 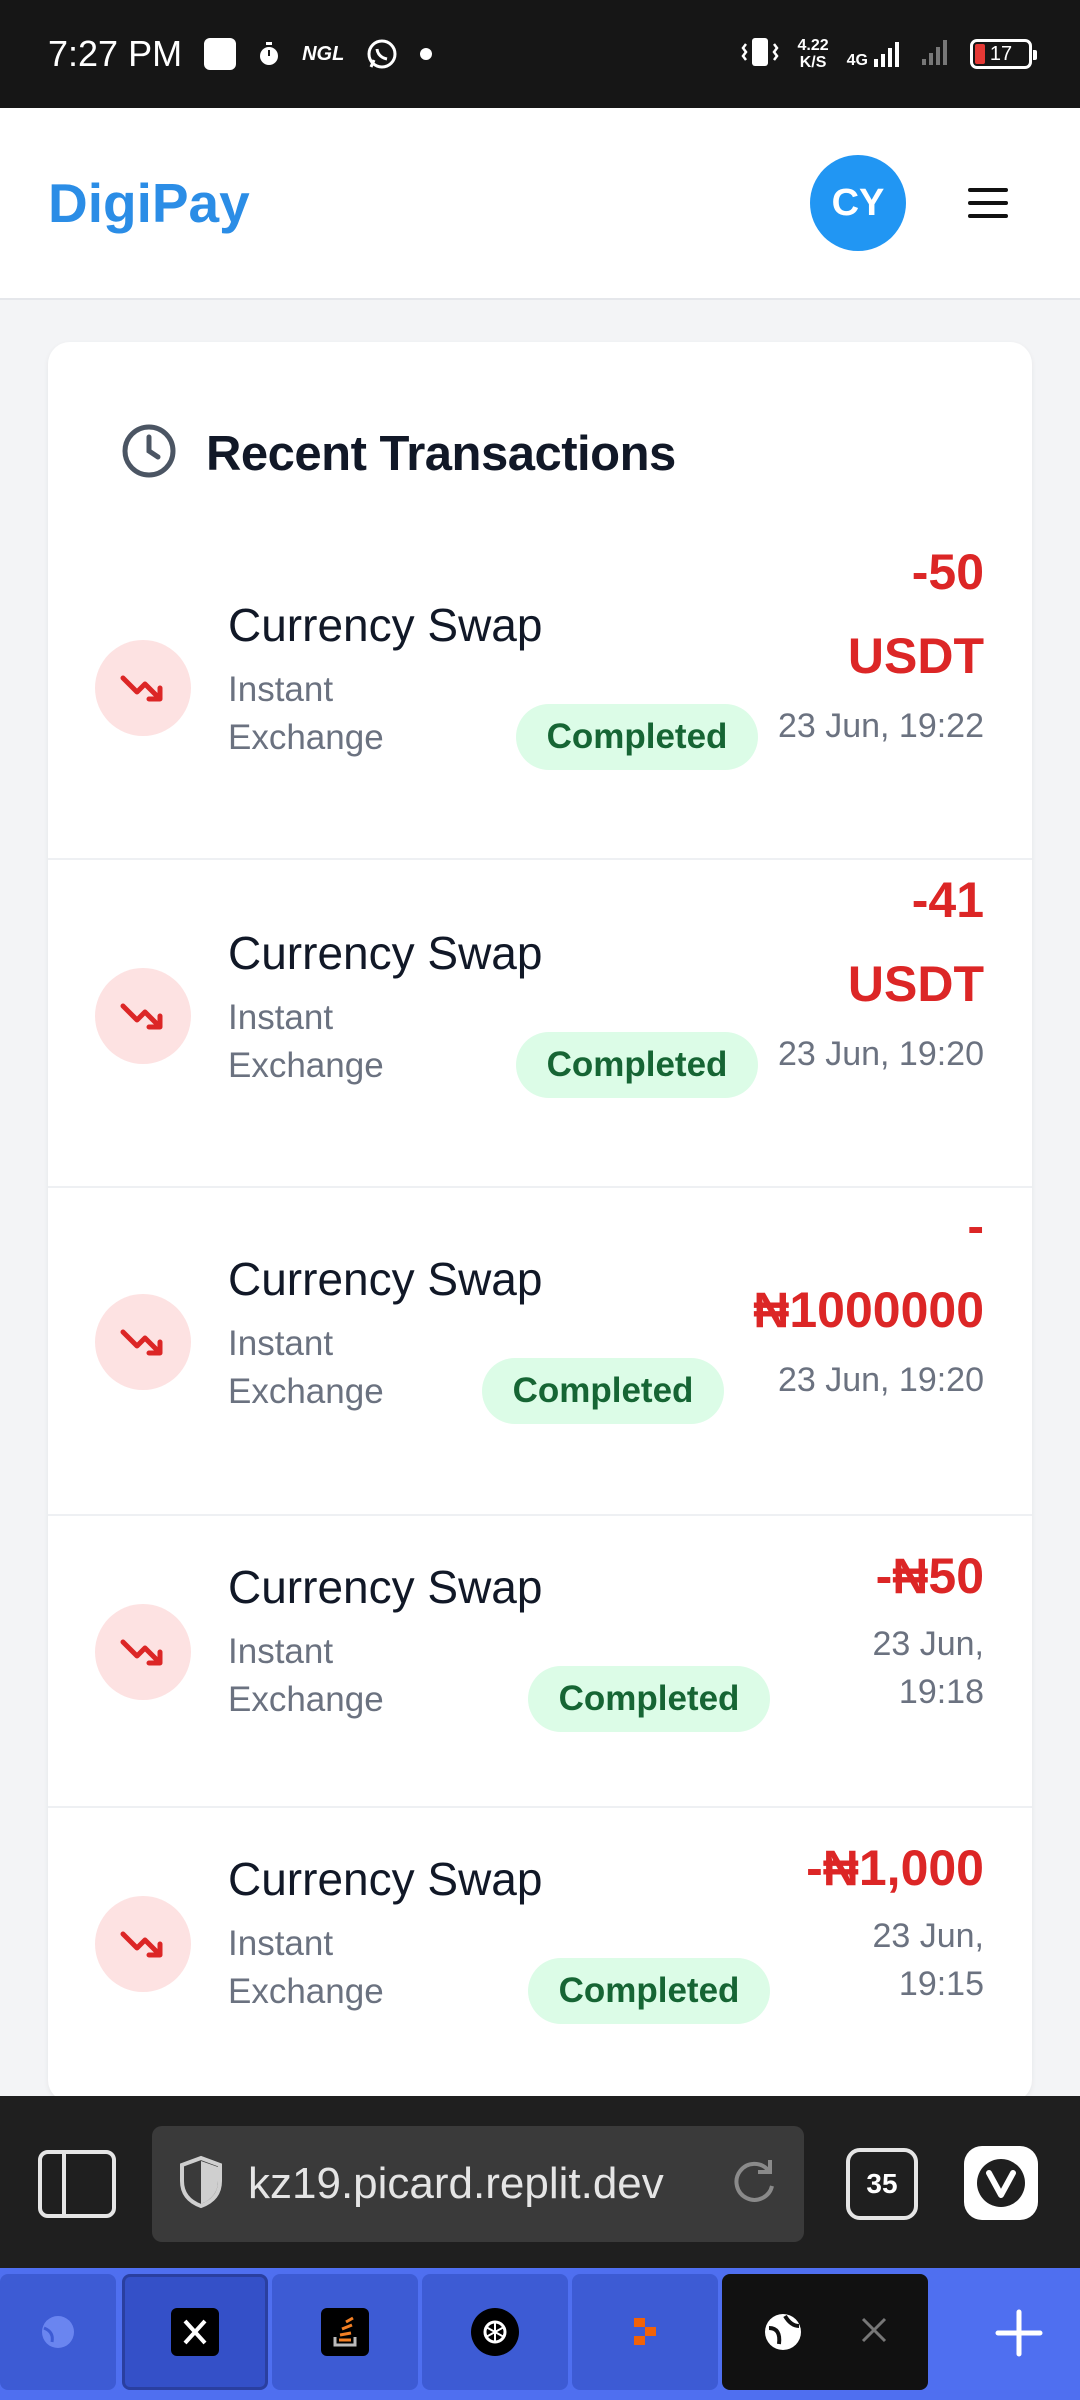 I want to click on square-app-icon, so click(x=220, y=54).